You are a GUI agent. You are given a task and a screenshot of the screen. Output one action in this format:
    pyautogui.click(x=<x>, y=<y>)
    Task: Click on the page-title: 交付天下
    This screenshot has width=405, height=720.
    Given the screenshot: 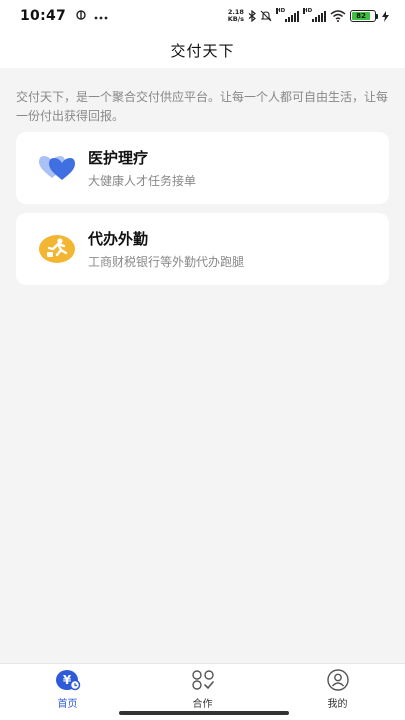 What is the action you would take?
    pyautogui.click(x=202, y=50)
    